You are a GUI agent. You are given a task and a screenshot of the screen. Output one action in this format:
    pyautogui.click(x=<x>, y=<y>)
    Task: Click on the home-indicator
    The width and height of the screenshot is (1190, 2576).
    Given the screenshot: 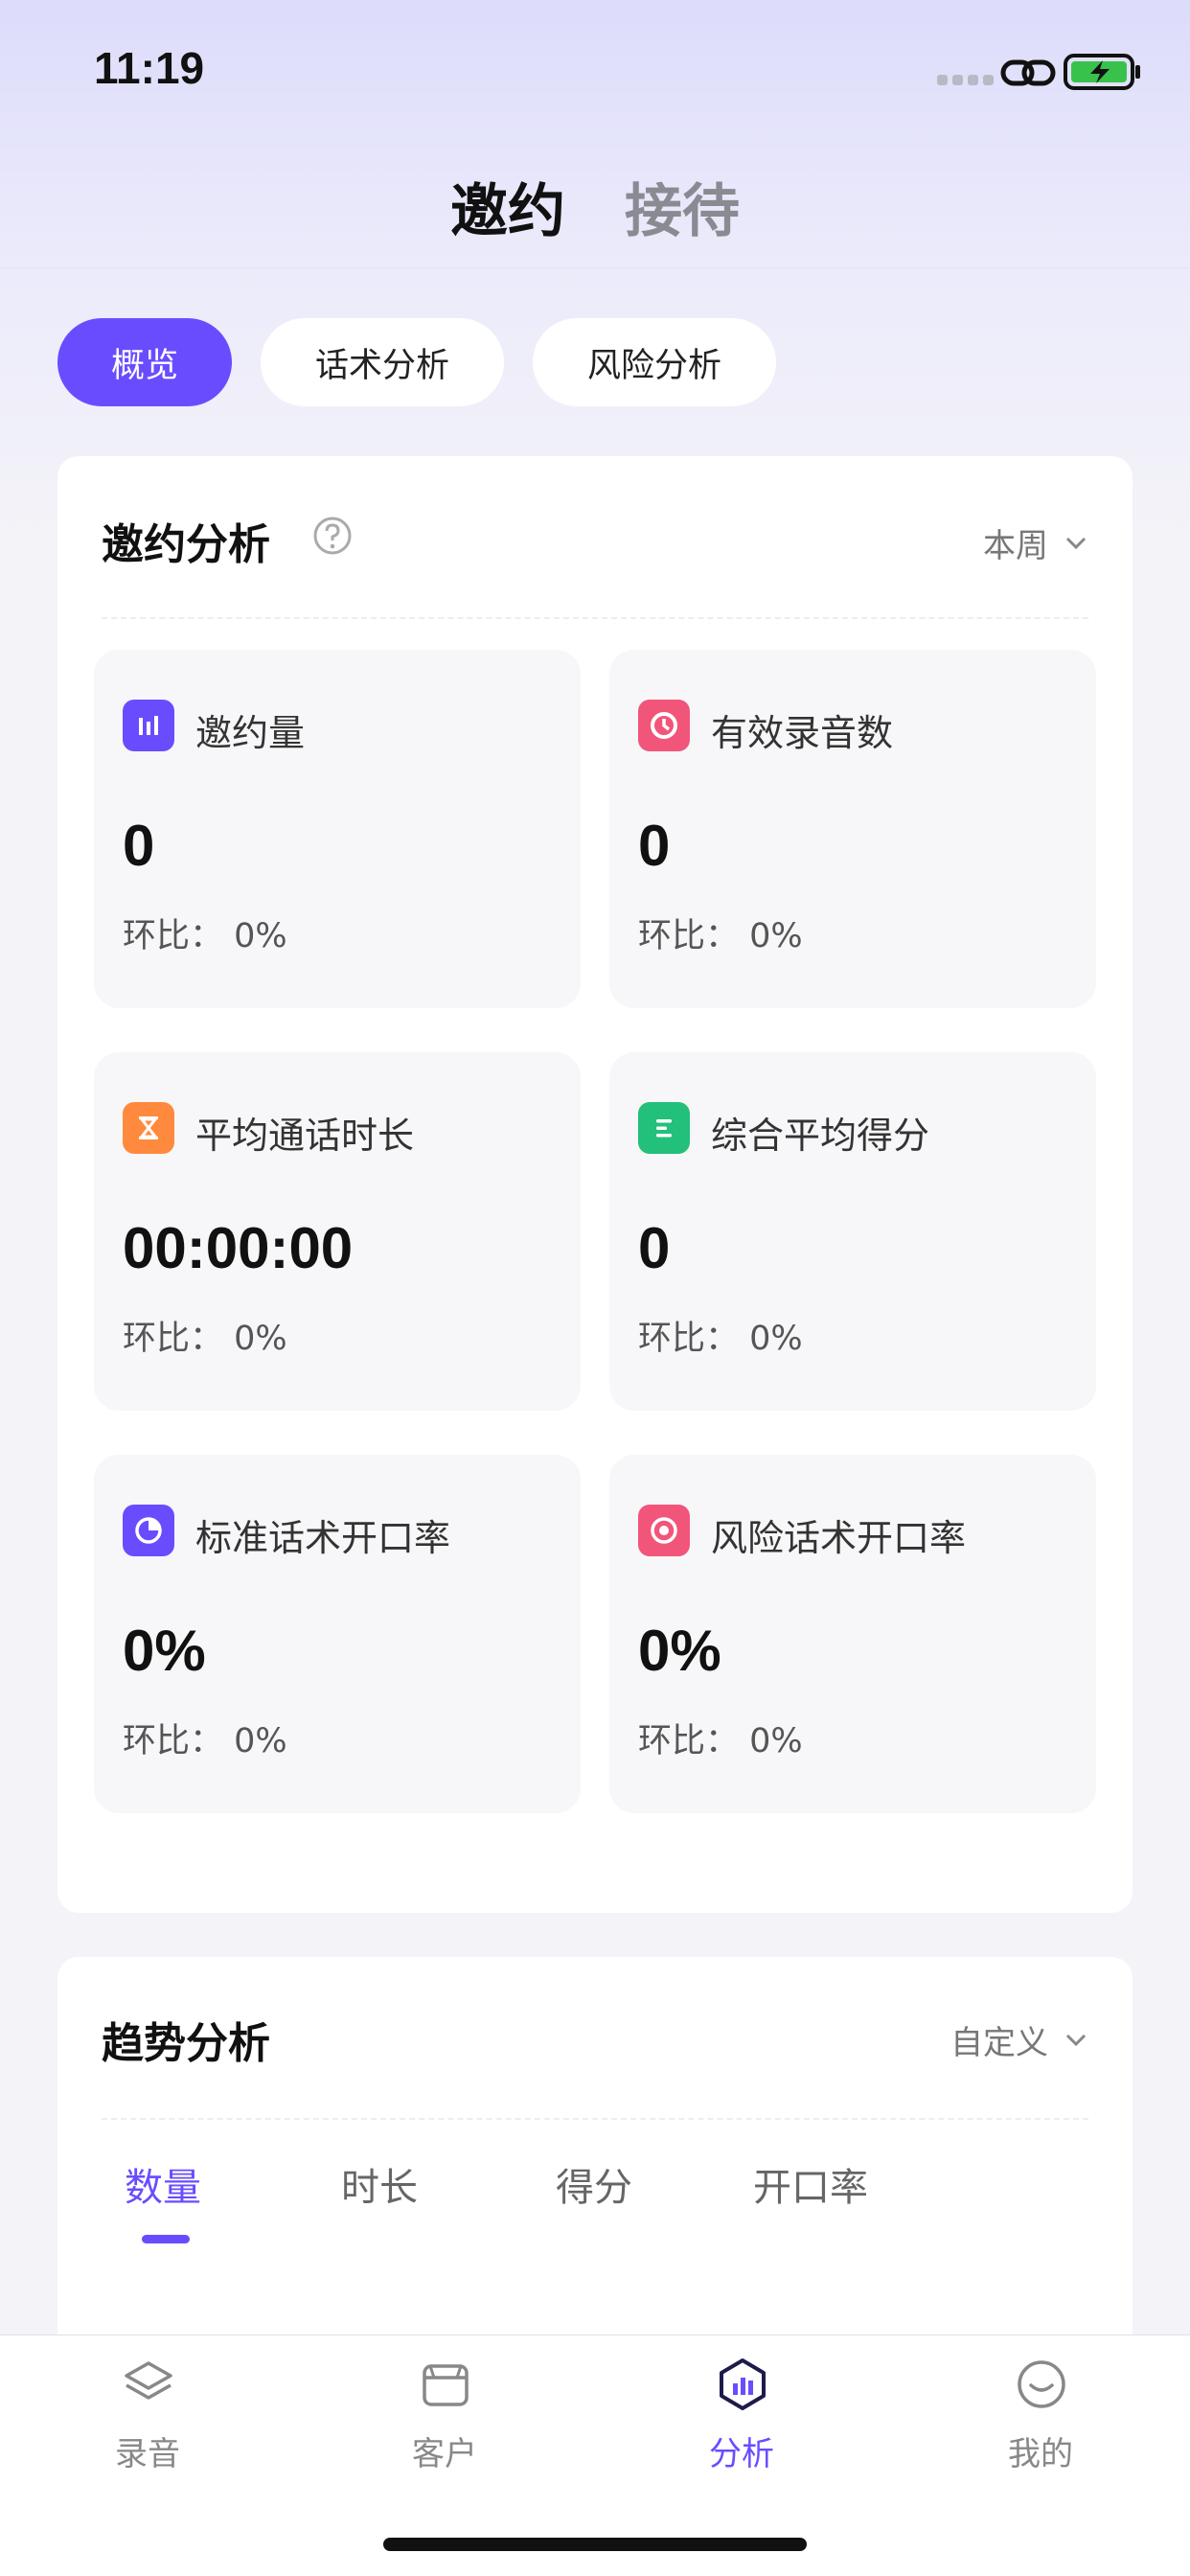 What is the action you would take?
    pyautogui.click(x=595, y=2544)
    